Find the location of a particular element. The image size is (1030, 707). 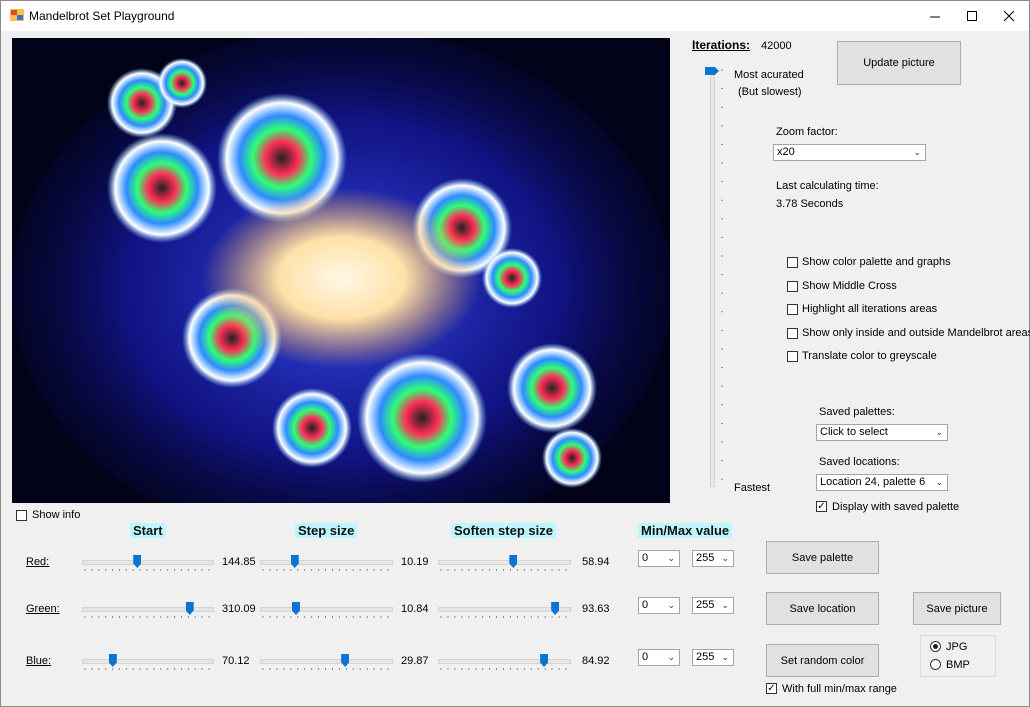

saved-locations-select: Location 24, palette 6 ⌄ is located at coordinates (882, 482).